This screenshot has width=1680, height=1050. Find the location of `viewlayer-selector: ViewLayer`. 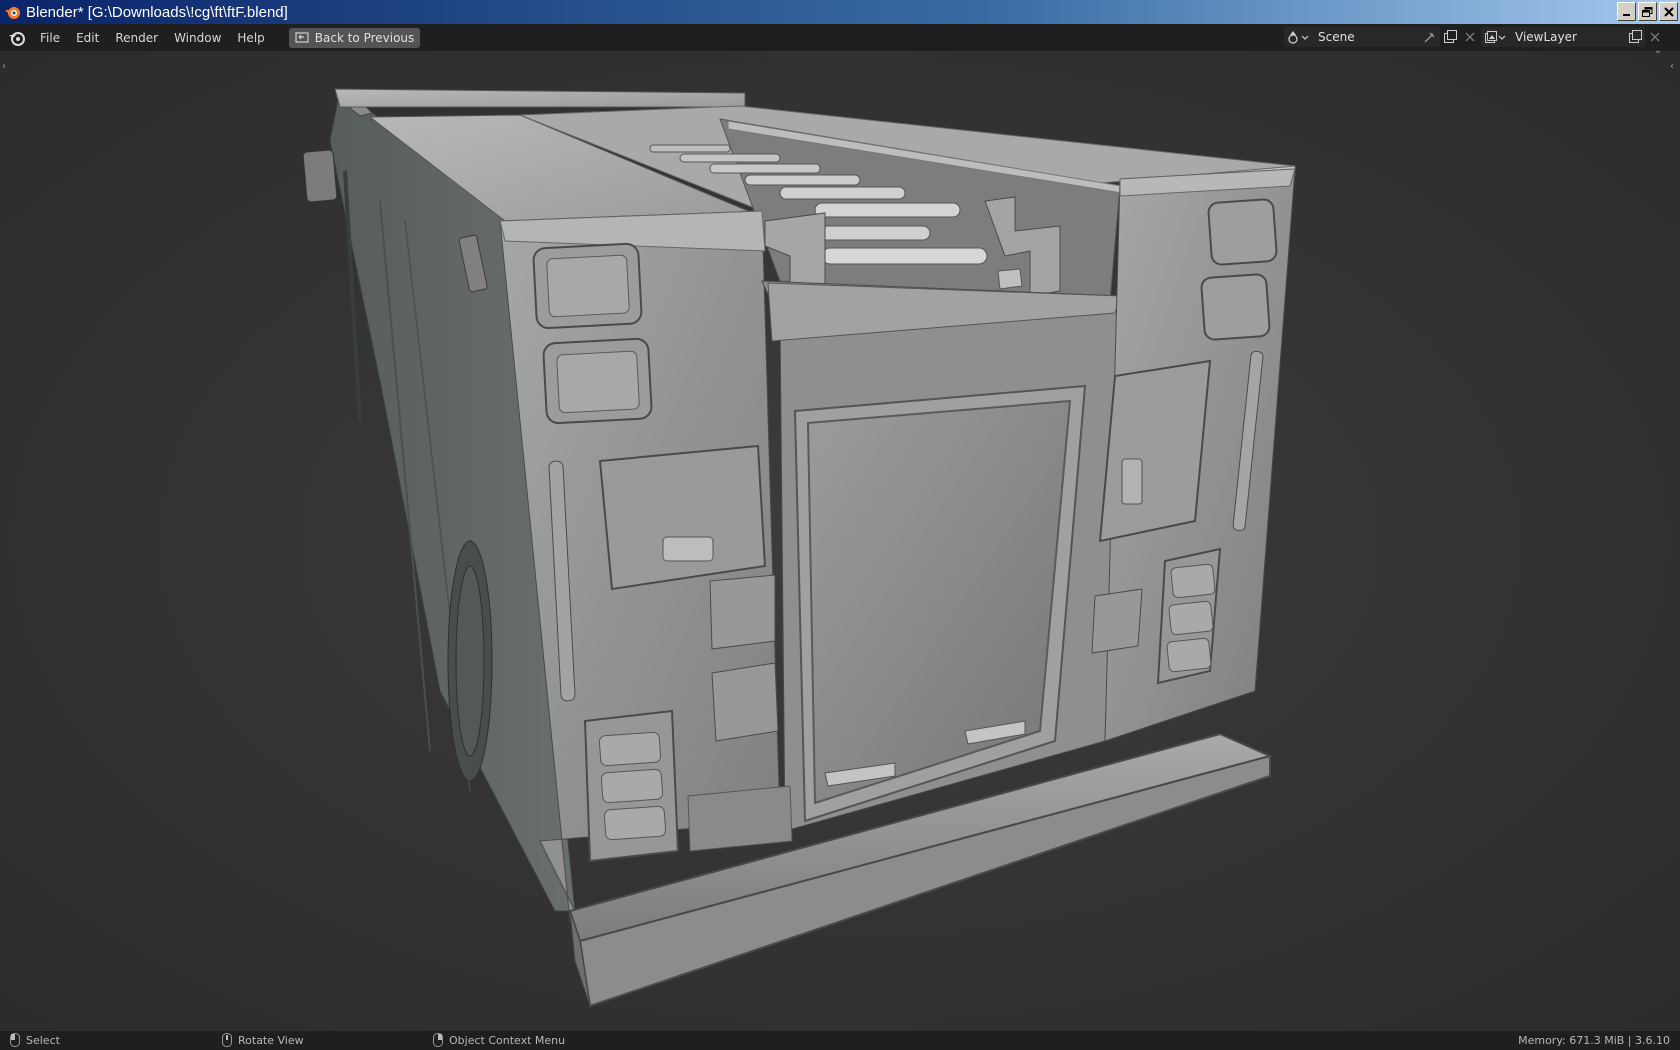

viewlayer-selector: ViewLayer is located at coordinates (1573, 37).